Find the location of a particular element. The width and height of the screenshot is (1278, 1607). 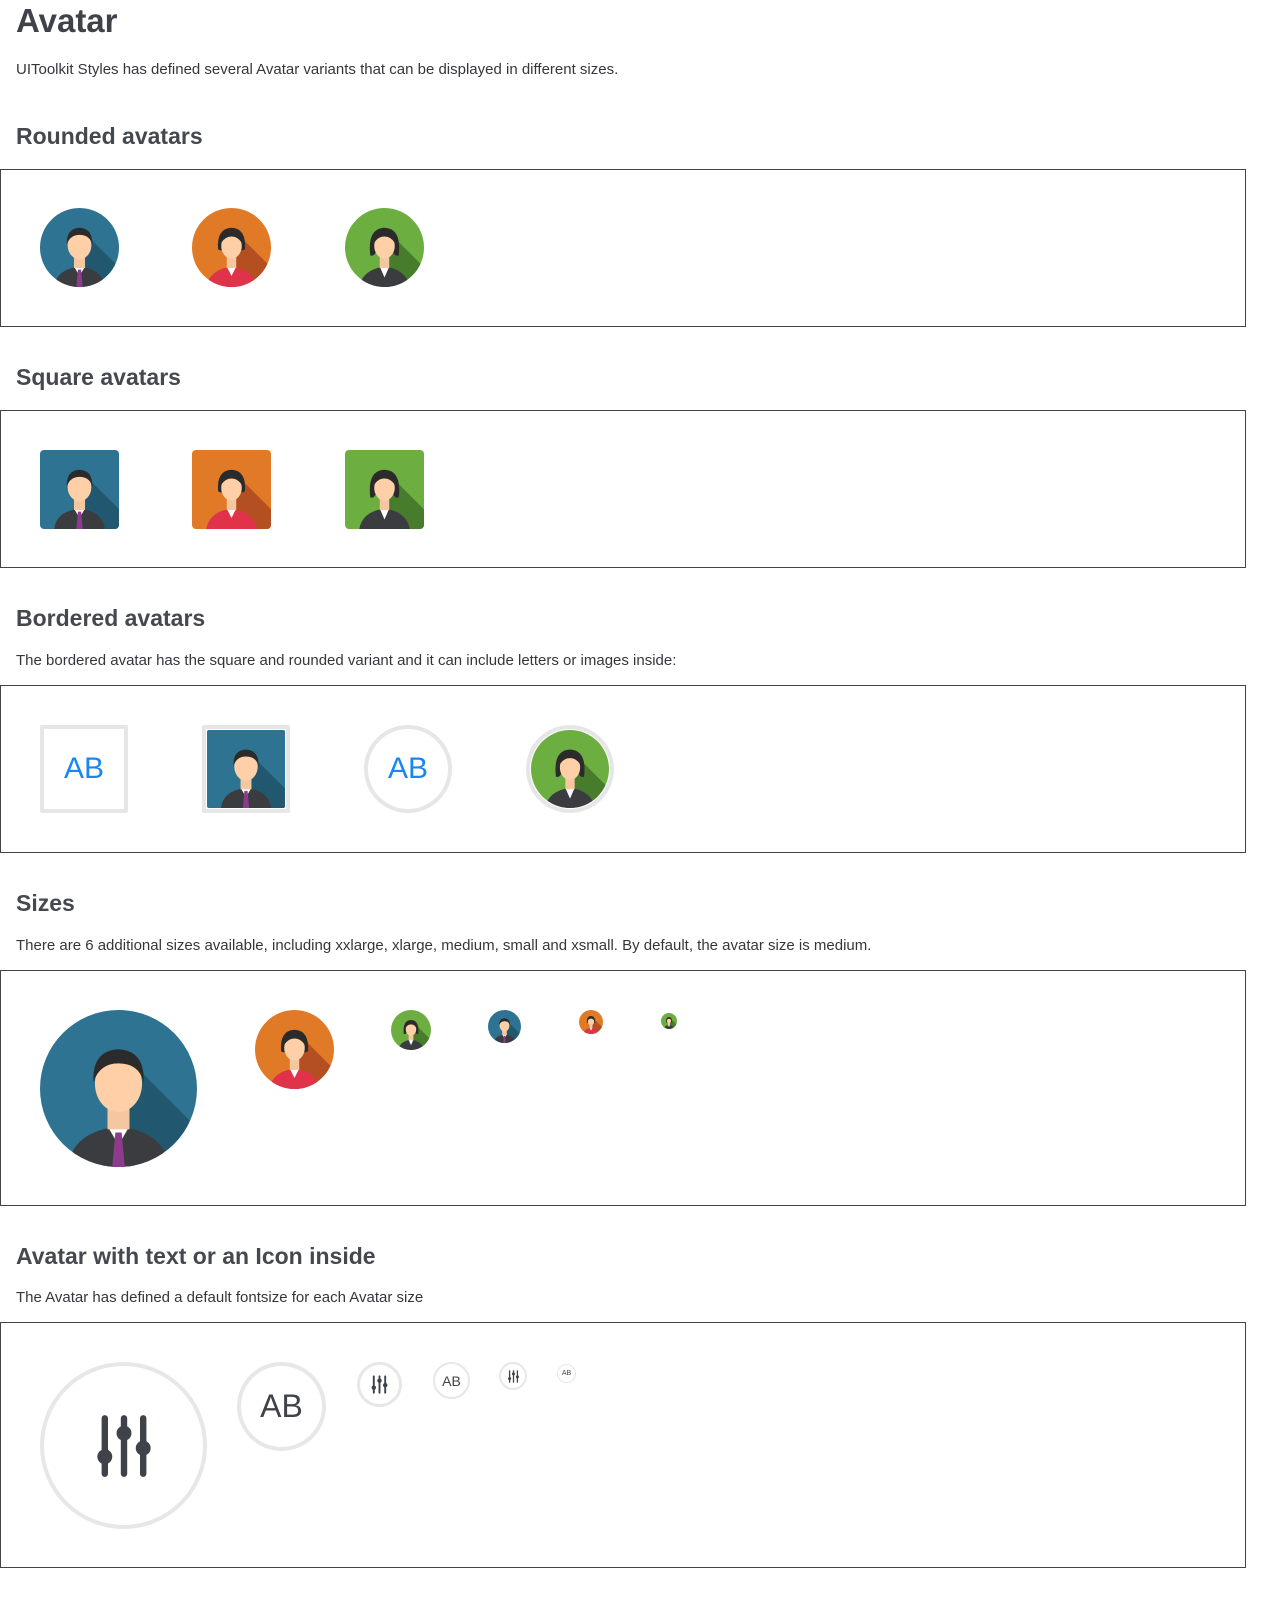

sizes-panel is located at coordinates (623, 1088).